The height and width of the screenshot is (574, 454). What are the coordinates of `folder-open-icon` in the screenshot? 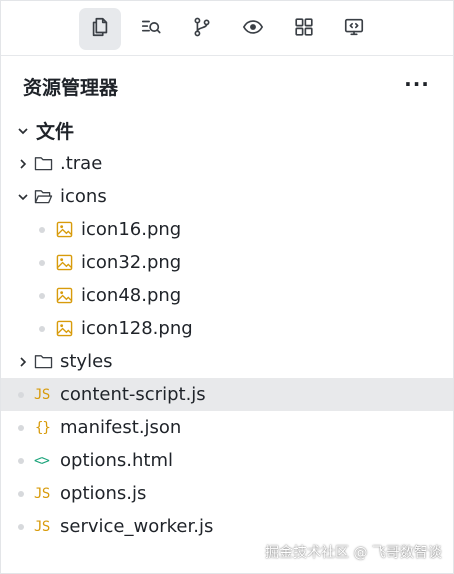 It's located at (43, 196).